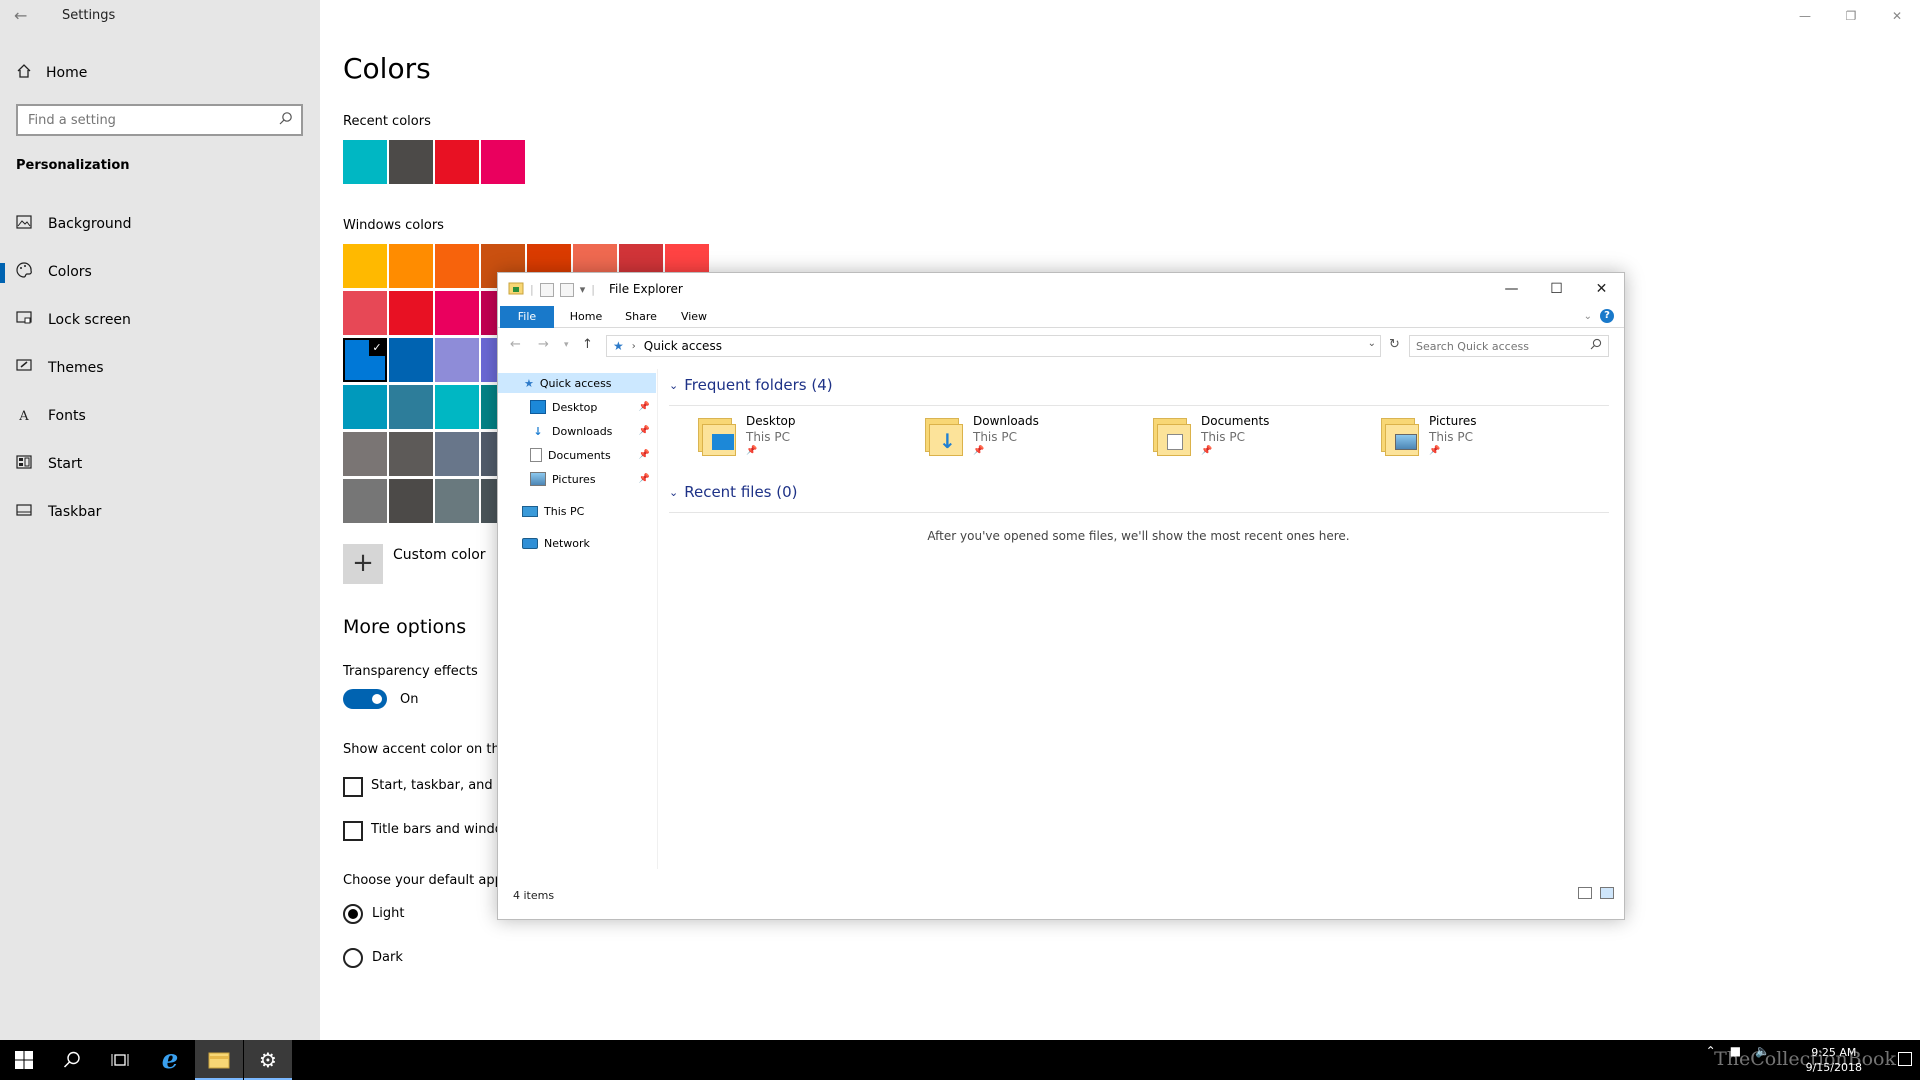 Image resolution: width=1920 pixels, height=1080 pixels. Describe the element at coordinates (634, 346) in the screenshot. I see `breadcrumb-chevron-icon: ›` at that location.